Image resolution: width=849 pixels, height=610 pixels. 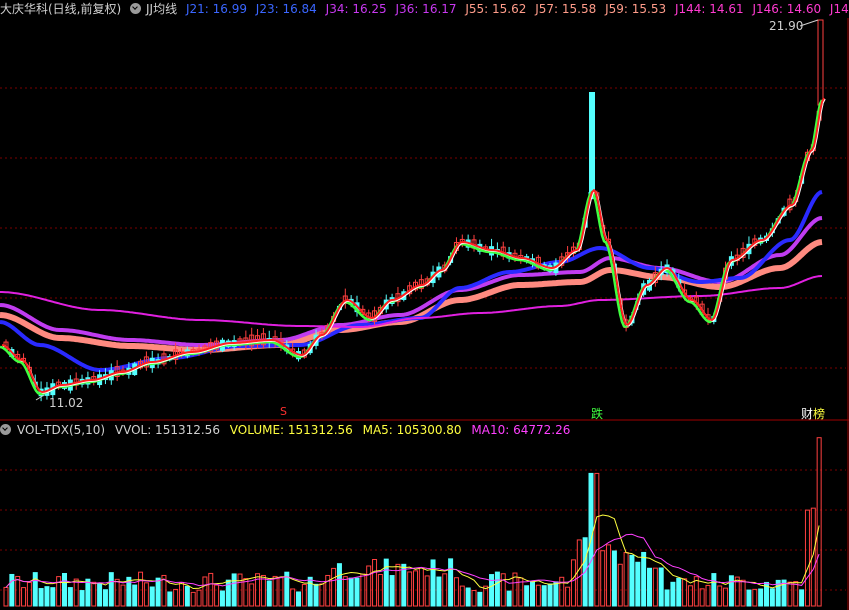 I want to click on signal-s-marker: S, so click(x=283, y=411).